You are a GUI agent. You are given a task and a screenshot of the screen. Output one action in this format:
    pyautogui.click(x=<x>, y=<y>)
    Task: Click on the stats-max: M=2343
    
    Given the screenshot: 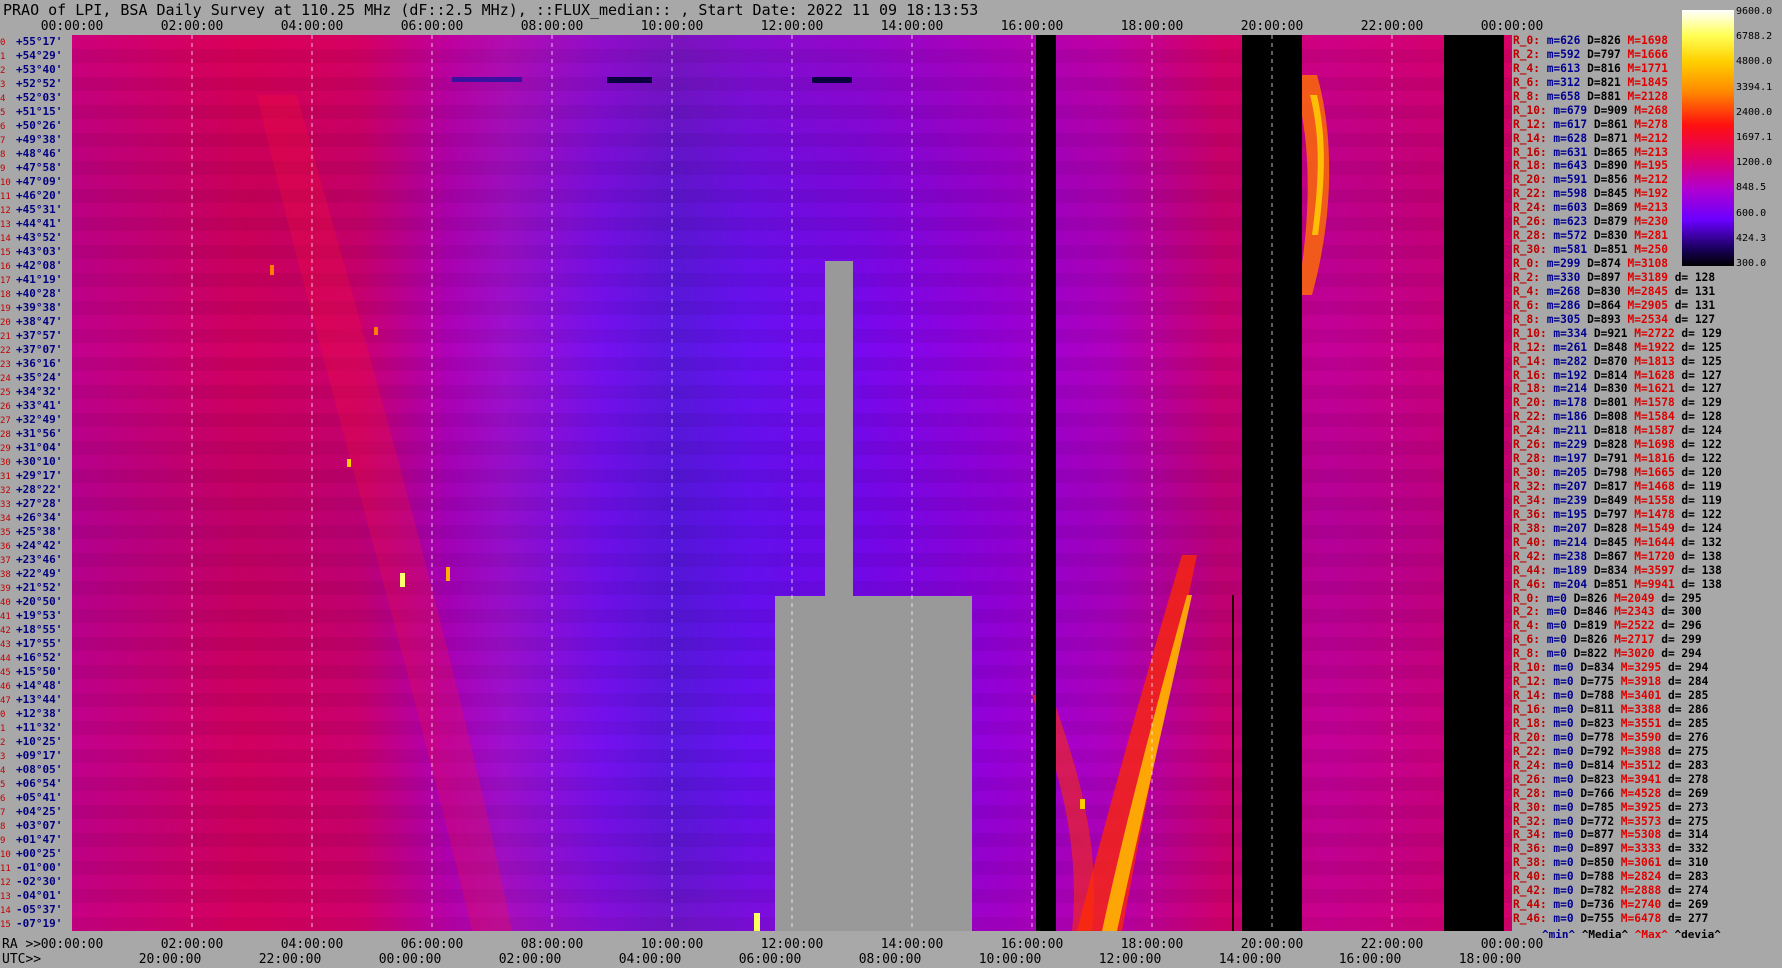 What is the action you would take?
    pyautogui.click(x=1631, y=612)
    